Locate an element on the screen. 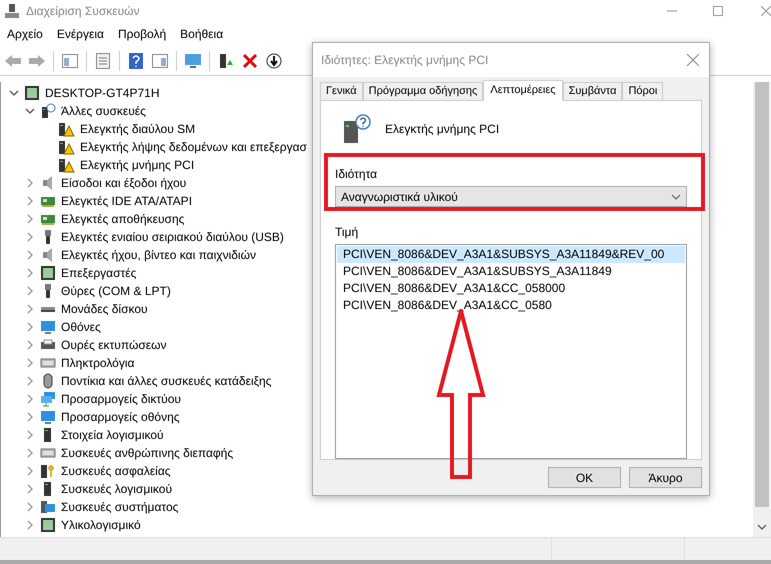  document-icon is located at coordinates (103, 60).